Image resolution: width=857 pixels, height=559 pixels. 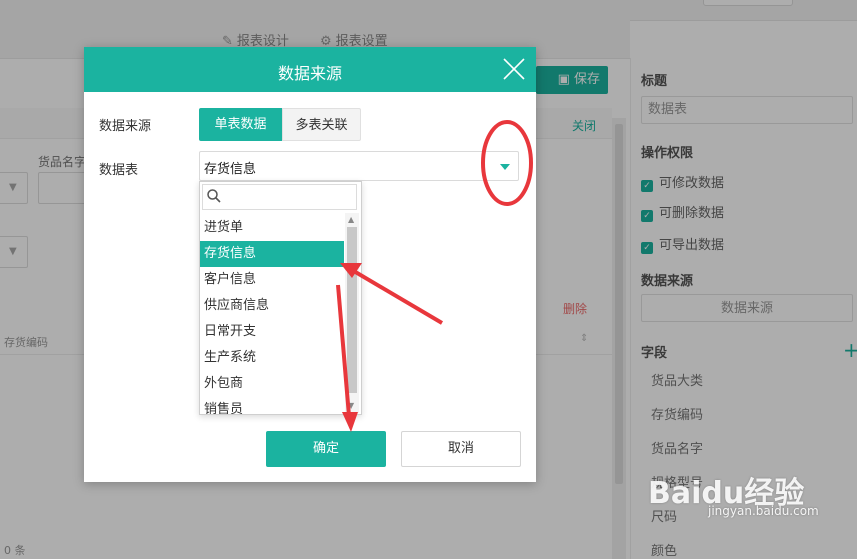 I want to click on table-select: 存货信息, so click(x=359, y=166).